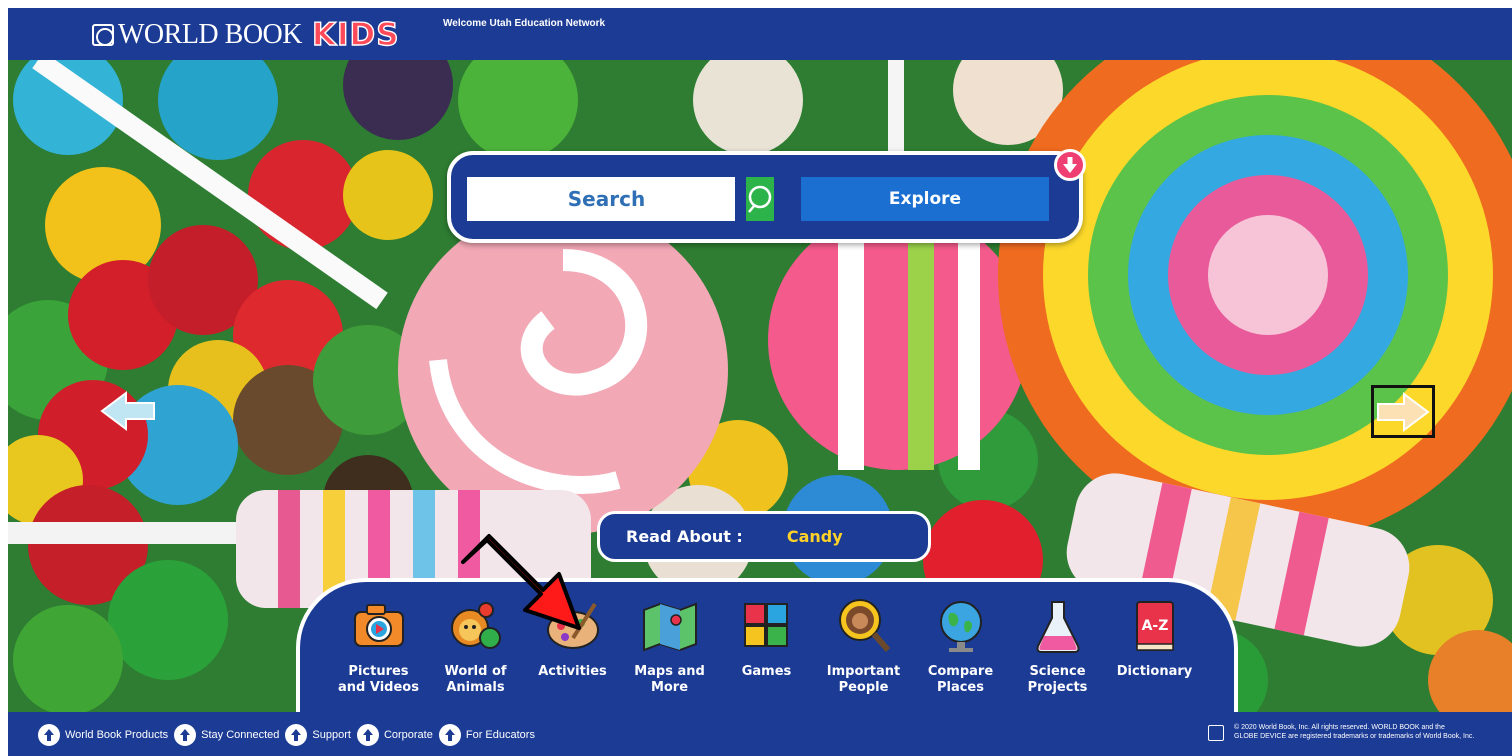 Image resolution: width=1512 pixels, height=756 pixels. I want to click on flask-icon, so click(1057, 627).